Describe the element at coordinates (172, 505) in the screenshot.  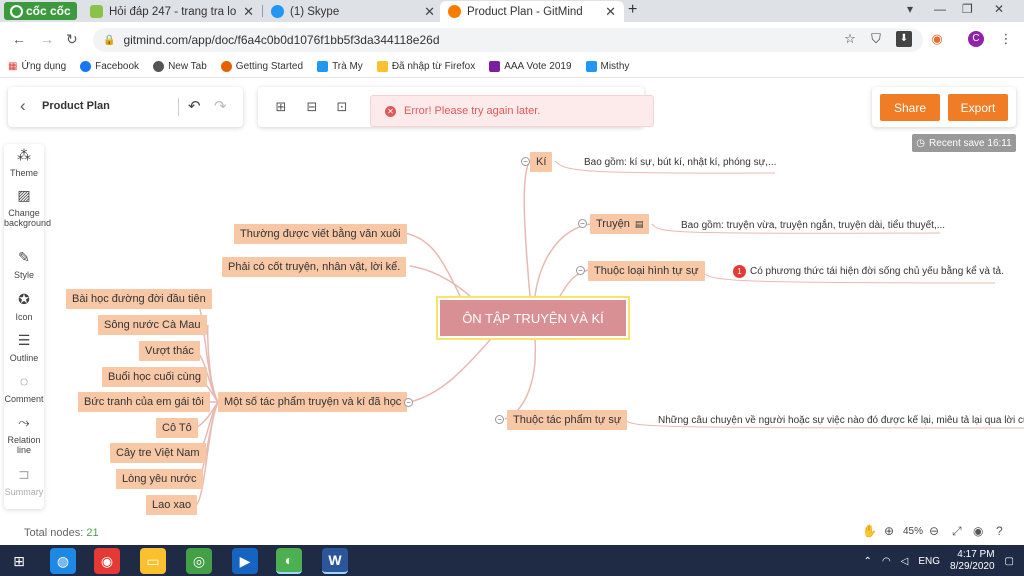
I see `node-work: Lao xao` at that location.